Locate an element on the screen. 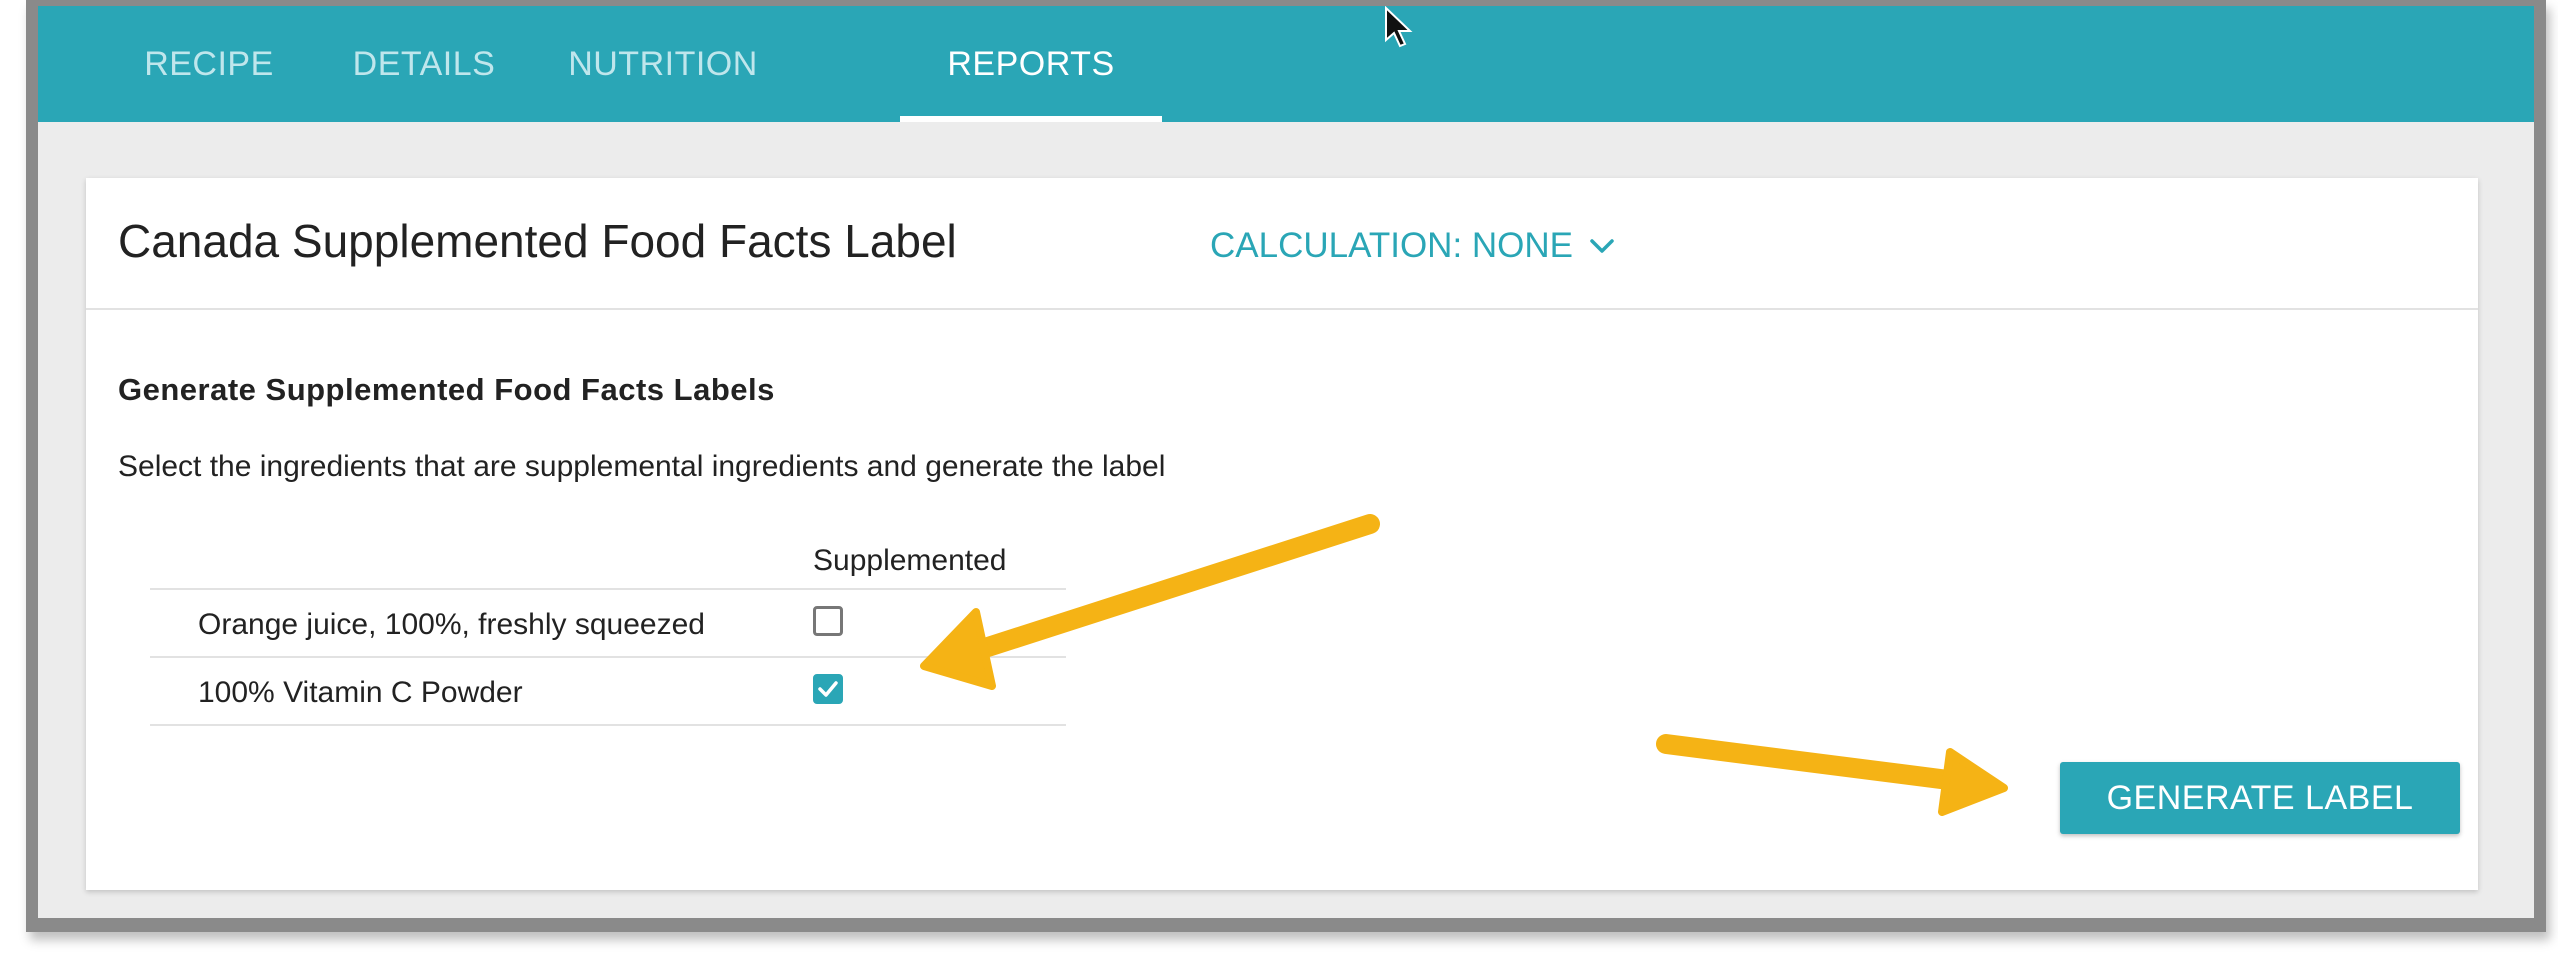 This screenshot has height=970, width=2558. page-title: Canada Supplemented Food Facts Label is located at coordinates (537, 241).